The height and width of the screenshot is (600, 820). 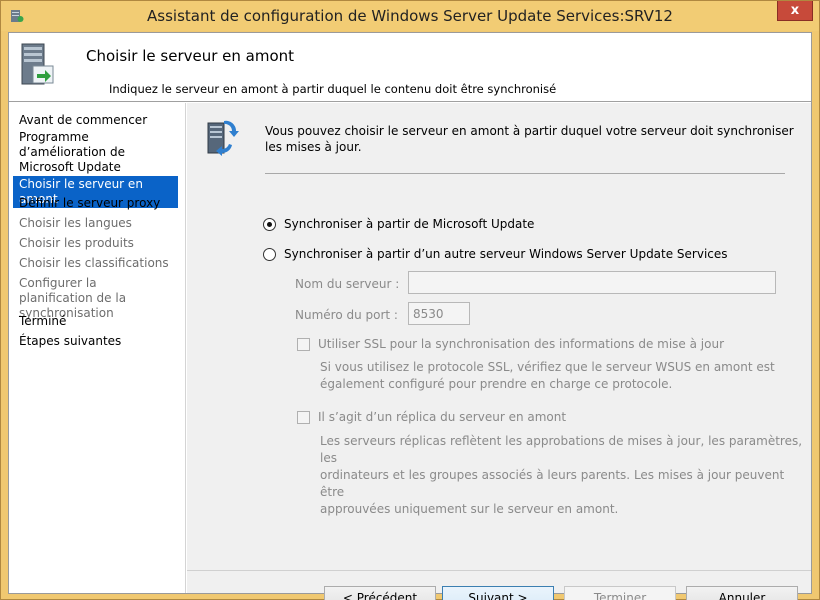 I want to click on step-choisir-classifications: Choisir les classifications, so click(x=94, y=263).